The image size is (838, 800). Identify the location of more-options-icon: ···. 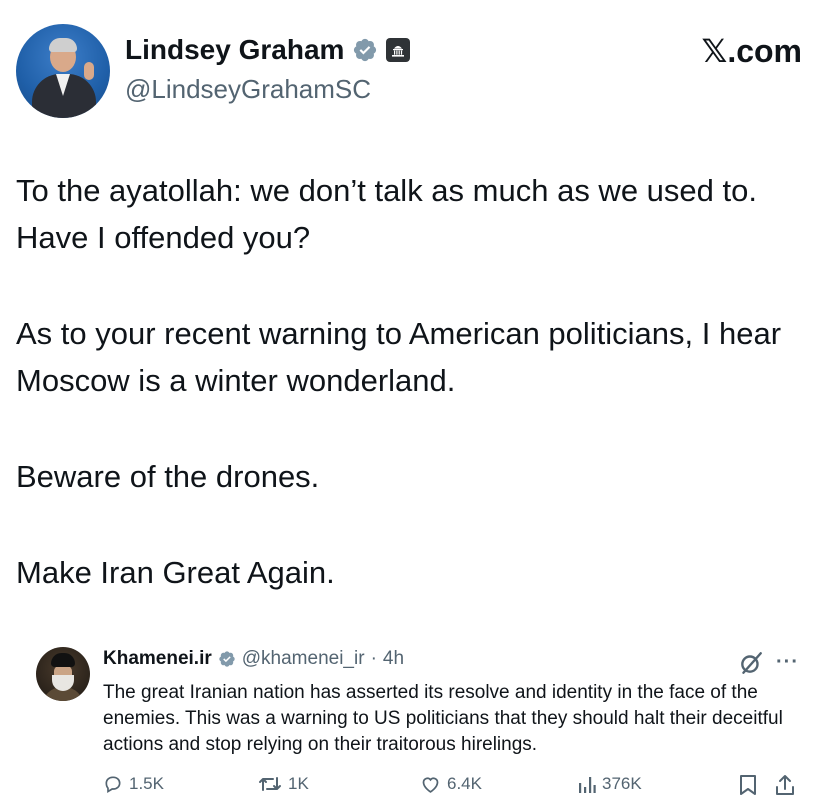
(787, 662).